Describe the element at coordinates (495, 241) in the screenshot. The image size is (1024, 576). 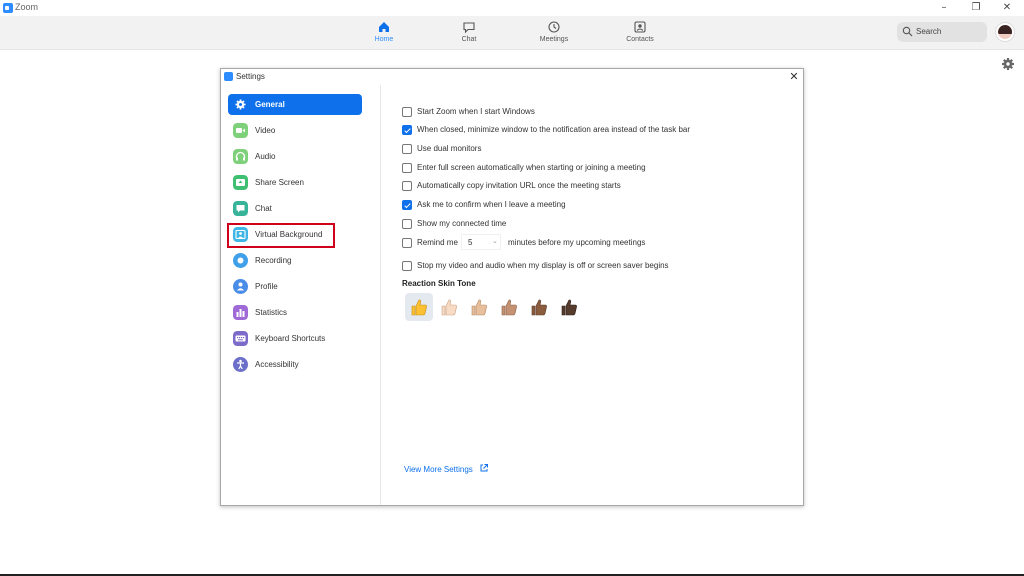
I see `chevron-down-icon: ⌄` at that location.